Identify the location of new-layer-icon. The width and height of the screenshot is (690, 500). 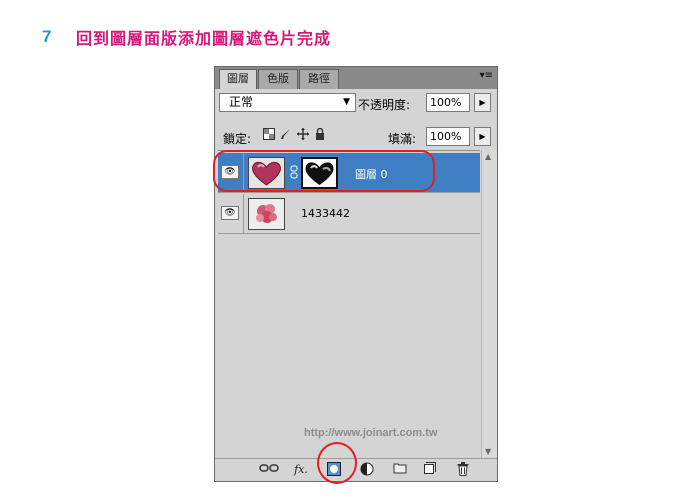
(430, 470).